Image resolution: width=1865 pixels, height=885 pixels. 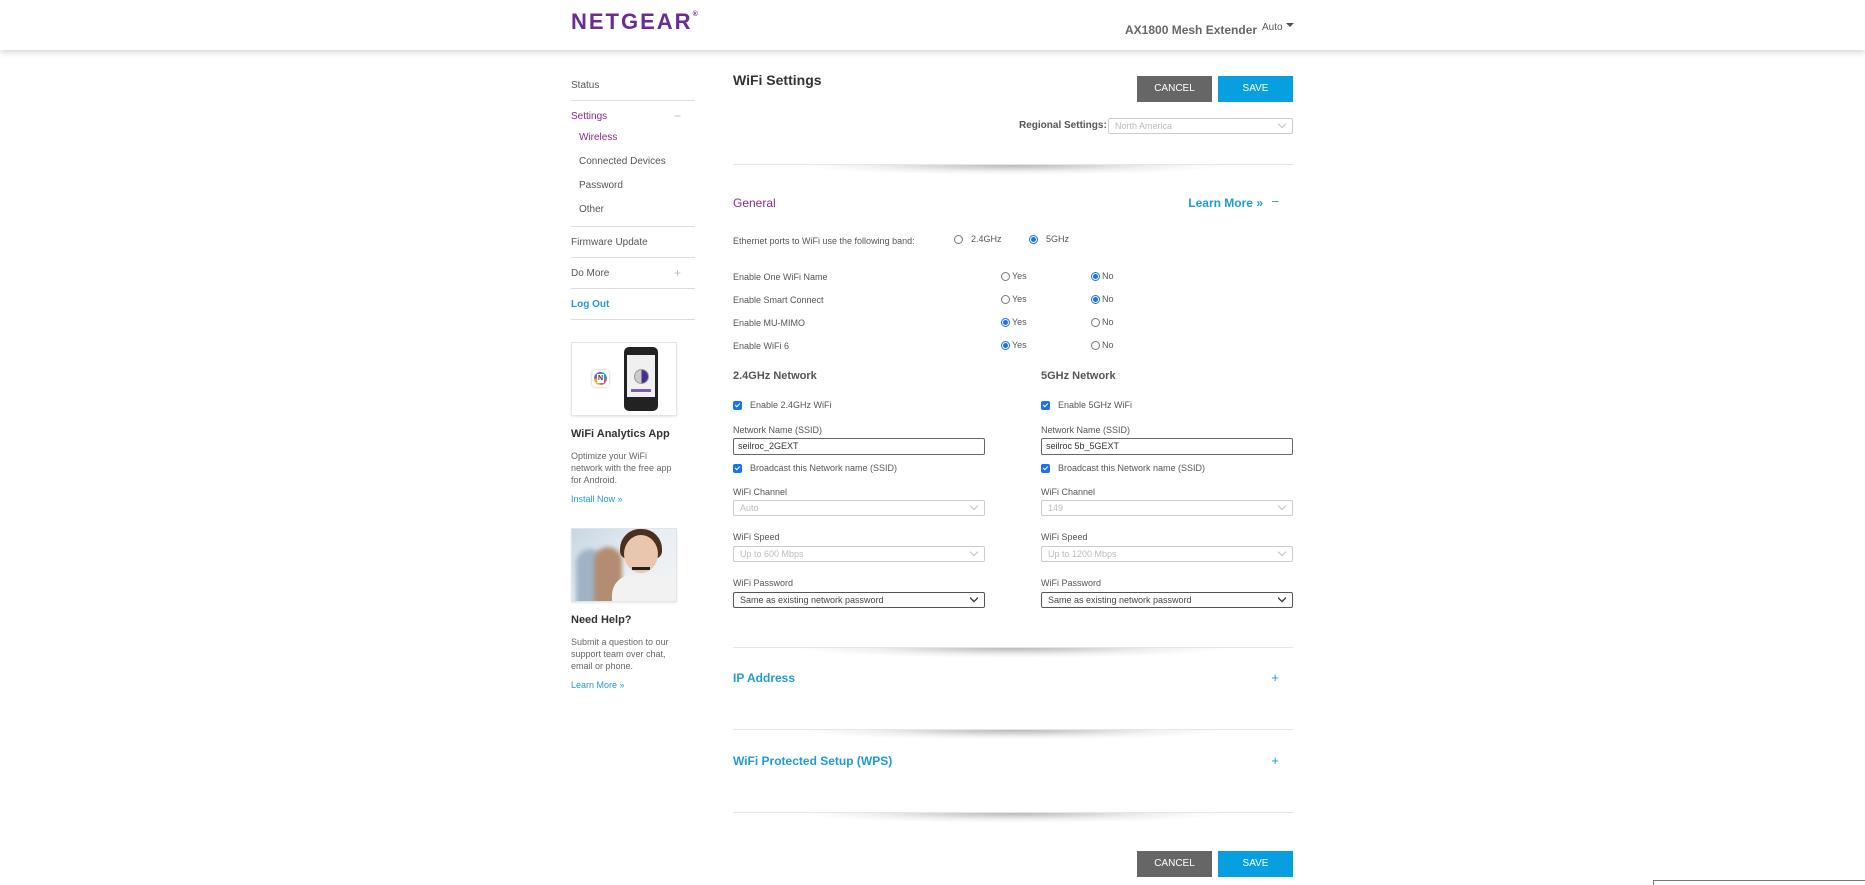 What do you see at coordinates (641, 379) in the screenshot?
I see `phone-icon` at bounding box center [641, 379].